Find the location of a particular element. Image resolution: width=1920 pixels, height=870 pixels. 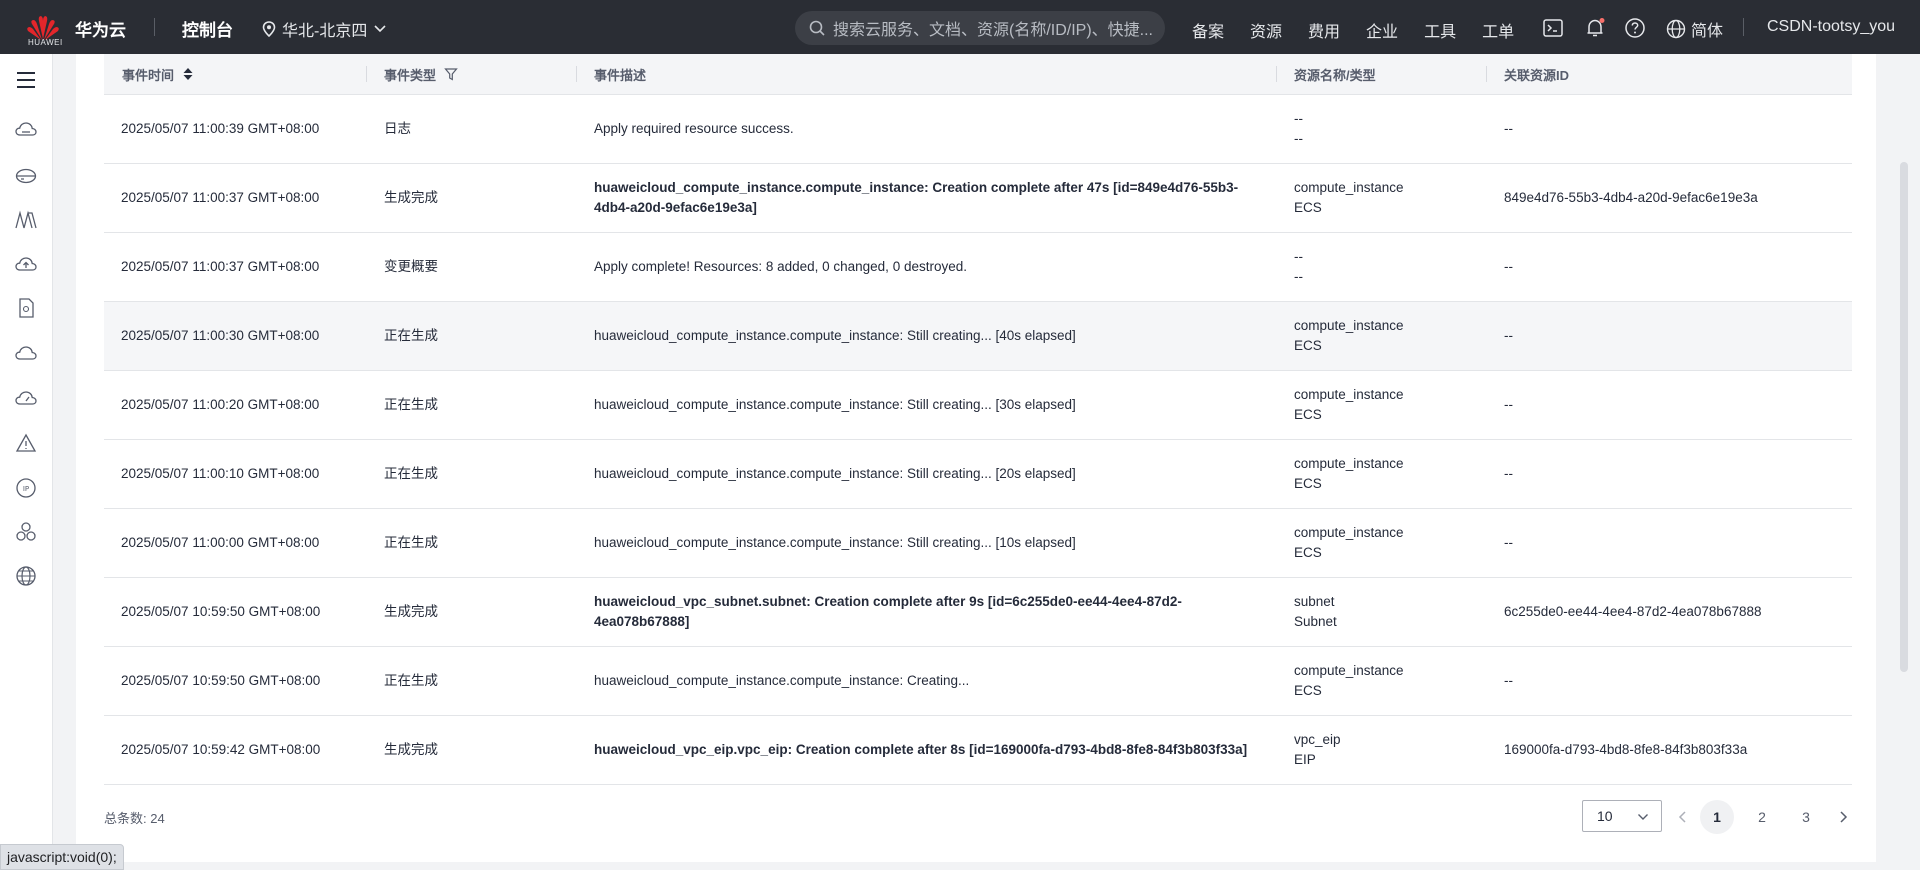

nav-link-billing: 费用 is located at coordinates (1324, 30).